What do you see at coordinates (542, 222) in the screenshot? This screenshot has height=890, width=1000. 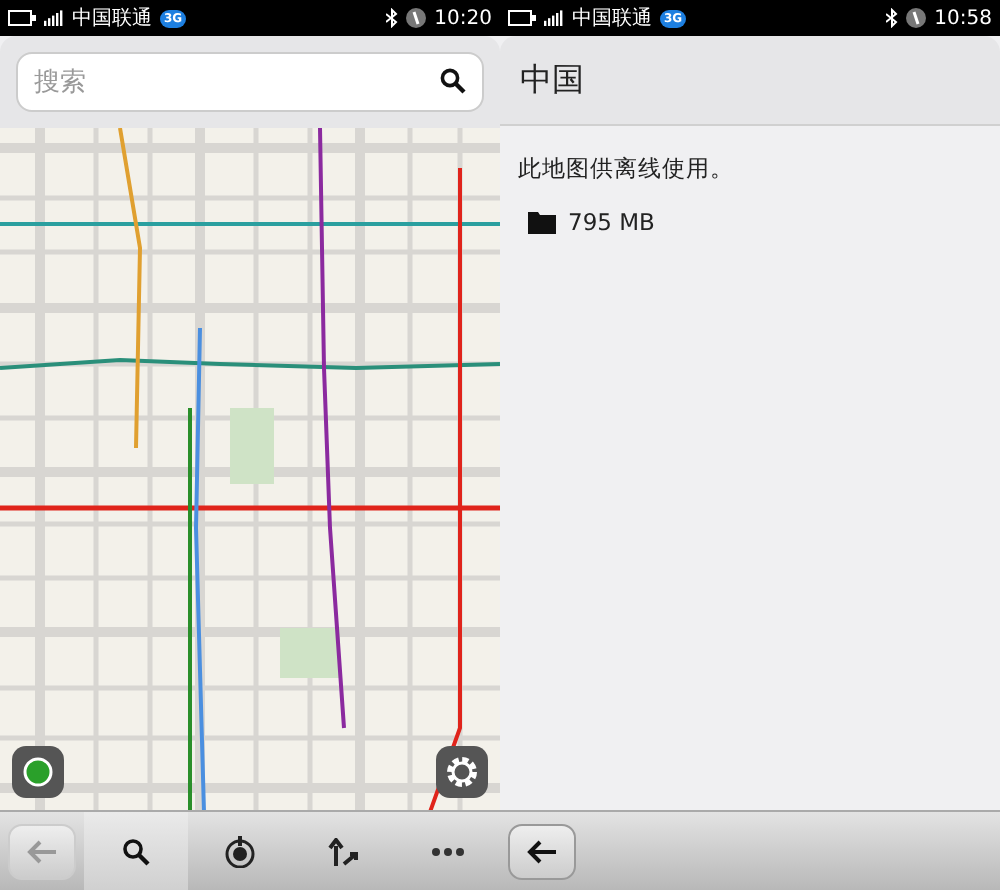 I see `folder-icon` at bounding box center [542, 222].